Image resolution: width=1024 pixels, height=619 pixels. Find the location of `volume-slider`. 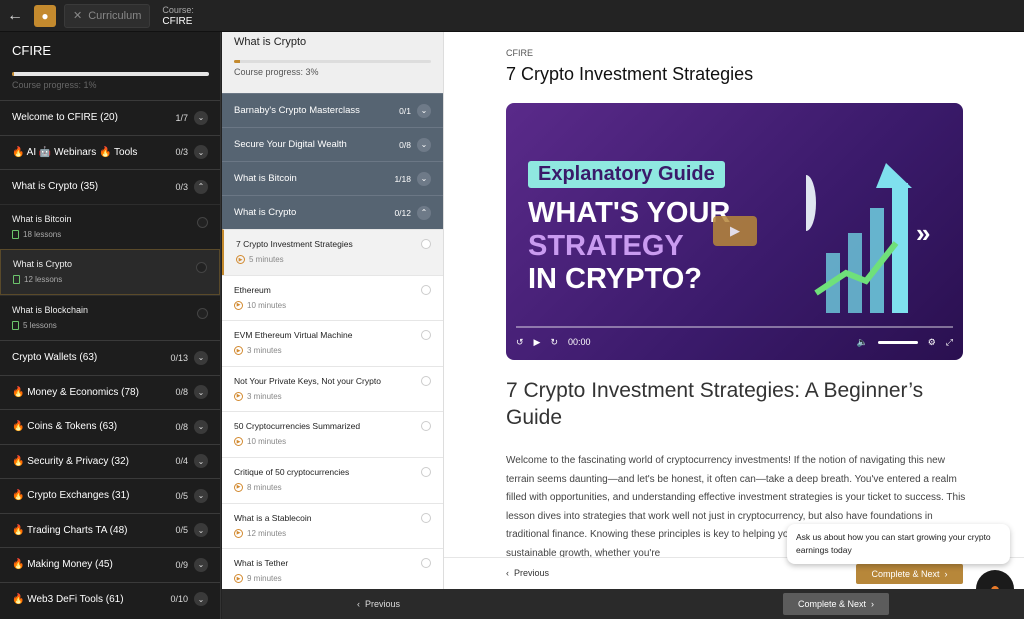

volume-slider is located at coordinates (897, 342).